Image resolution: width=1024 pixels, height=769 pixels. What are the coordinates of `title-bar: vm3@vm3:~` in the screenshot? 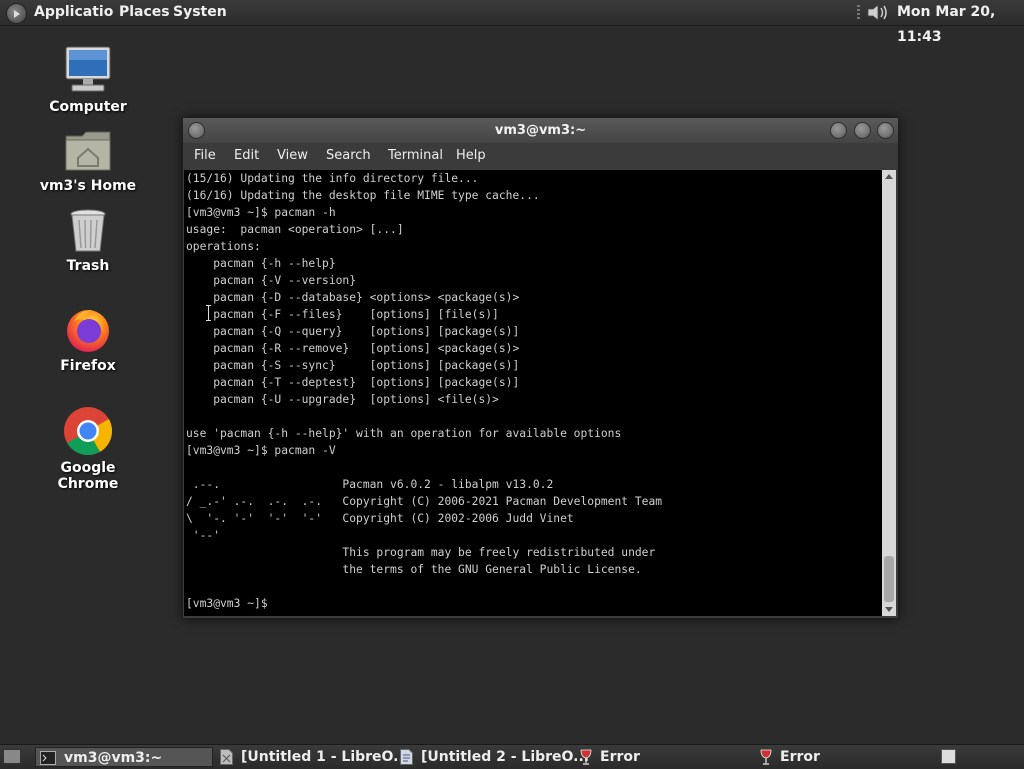 It's located at (540, 130).